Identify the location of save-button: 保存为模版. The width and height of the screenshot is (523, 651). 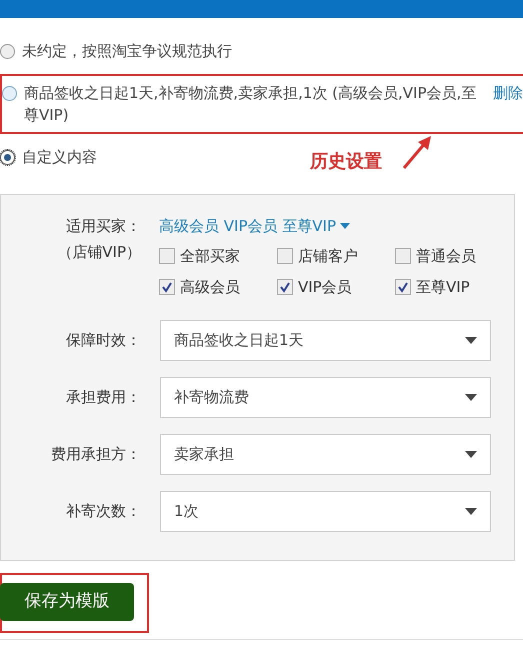
(67, 602).